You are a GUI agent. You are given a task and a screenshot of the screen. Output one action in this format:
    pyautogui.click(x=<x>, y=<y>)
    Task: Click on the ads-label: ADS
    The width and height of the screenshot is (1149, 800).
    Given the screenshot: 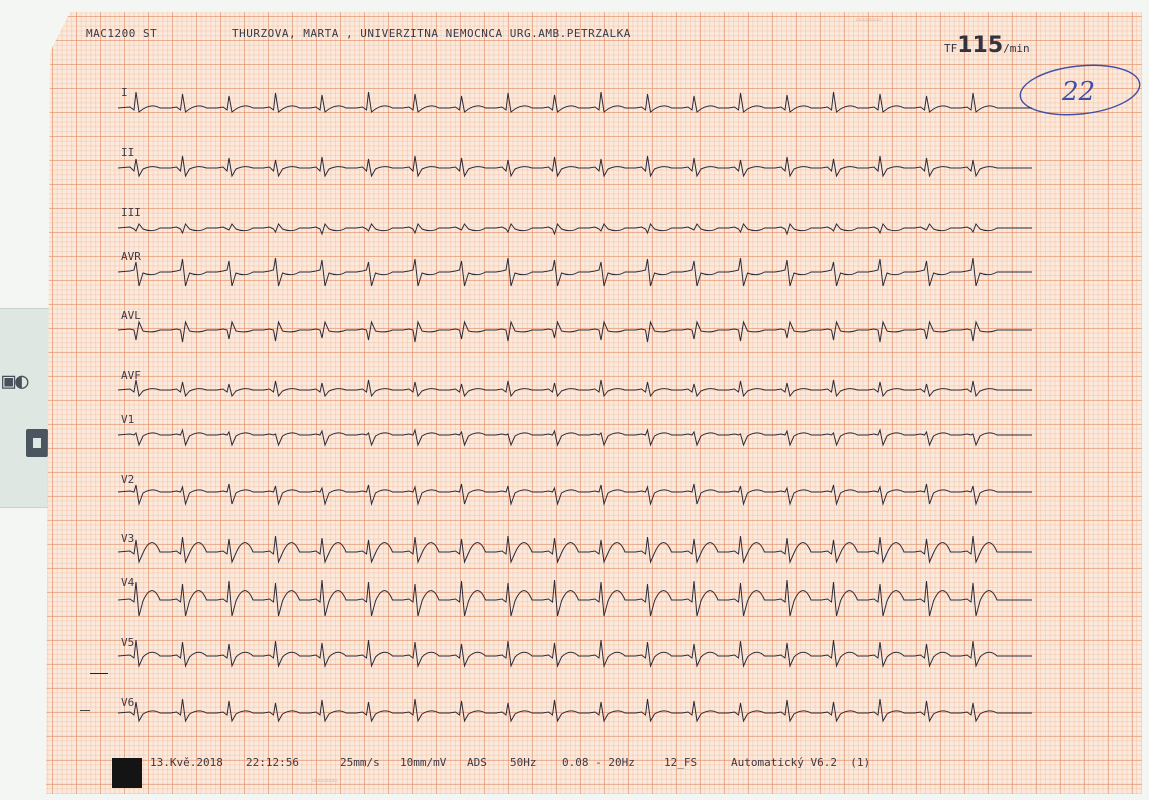 What is the action you would take?
    pyautogui.click(x=477, y=762)
    